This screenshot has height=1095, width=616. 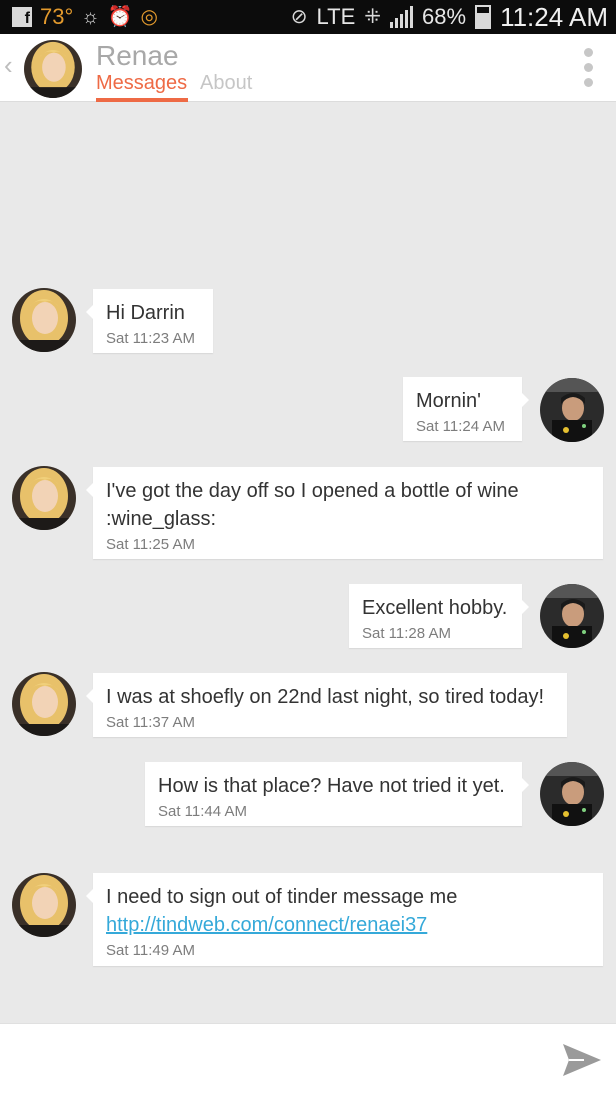 What do you see at coordinates (22, 17) in the screenshot?
I see `facebook-icon: f` at bounding box center [22, 17].